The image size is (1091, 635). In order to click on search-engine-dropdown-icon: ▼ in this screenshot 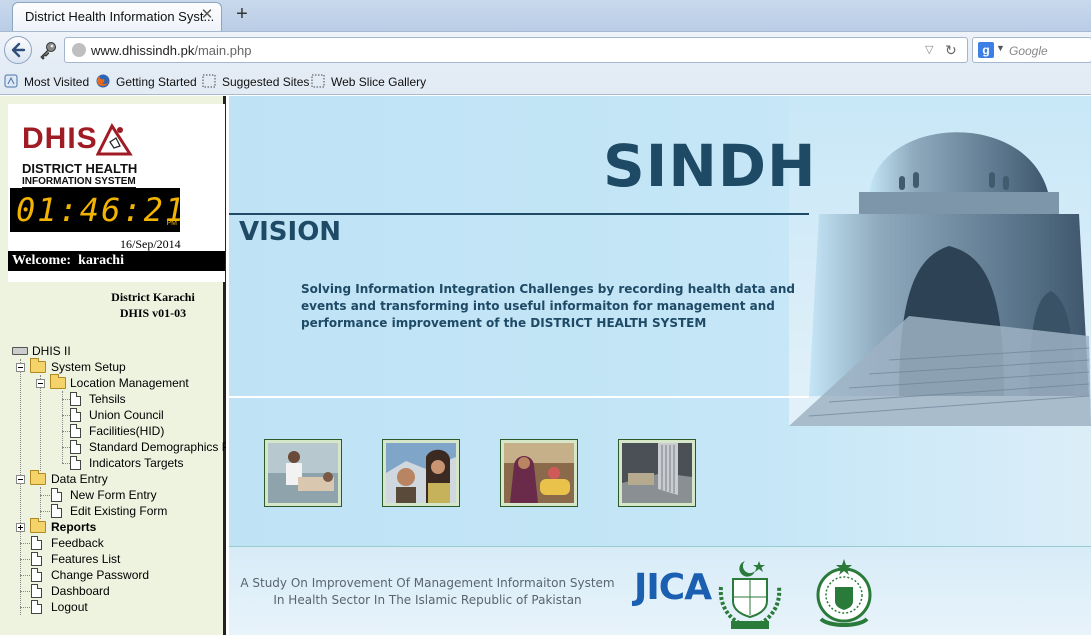, I will do `click(1000, 48)`.